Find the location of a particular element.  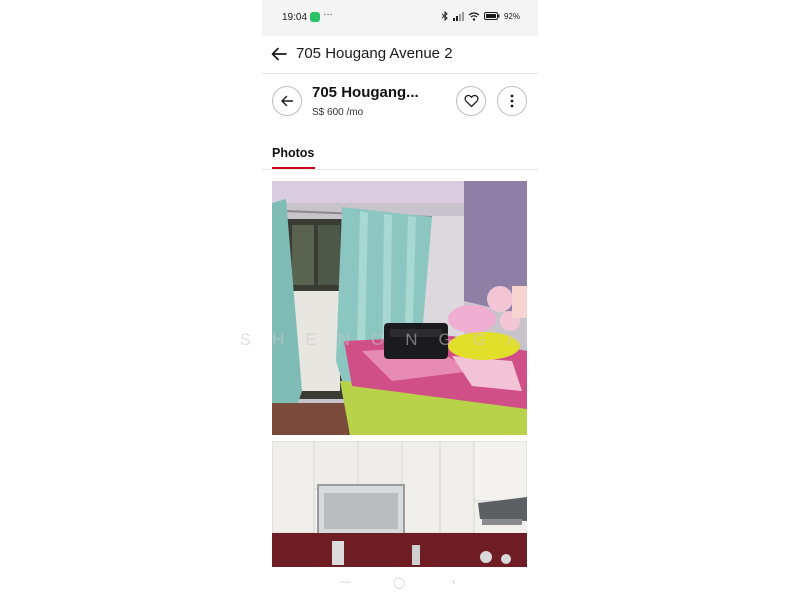

listing-back-button is located at coordinates (287, 101).